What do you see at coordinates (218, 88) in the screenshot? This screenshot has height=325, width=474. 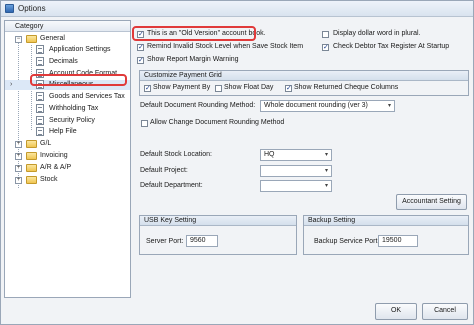 I see `show-float-day-checkbox` at bounding box center [218, 88].